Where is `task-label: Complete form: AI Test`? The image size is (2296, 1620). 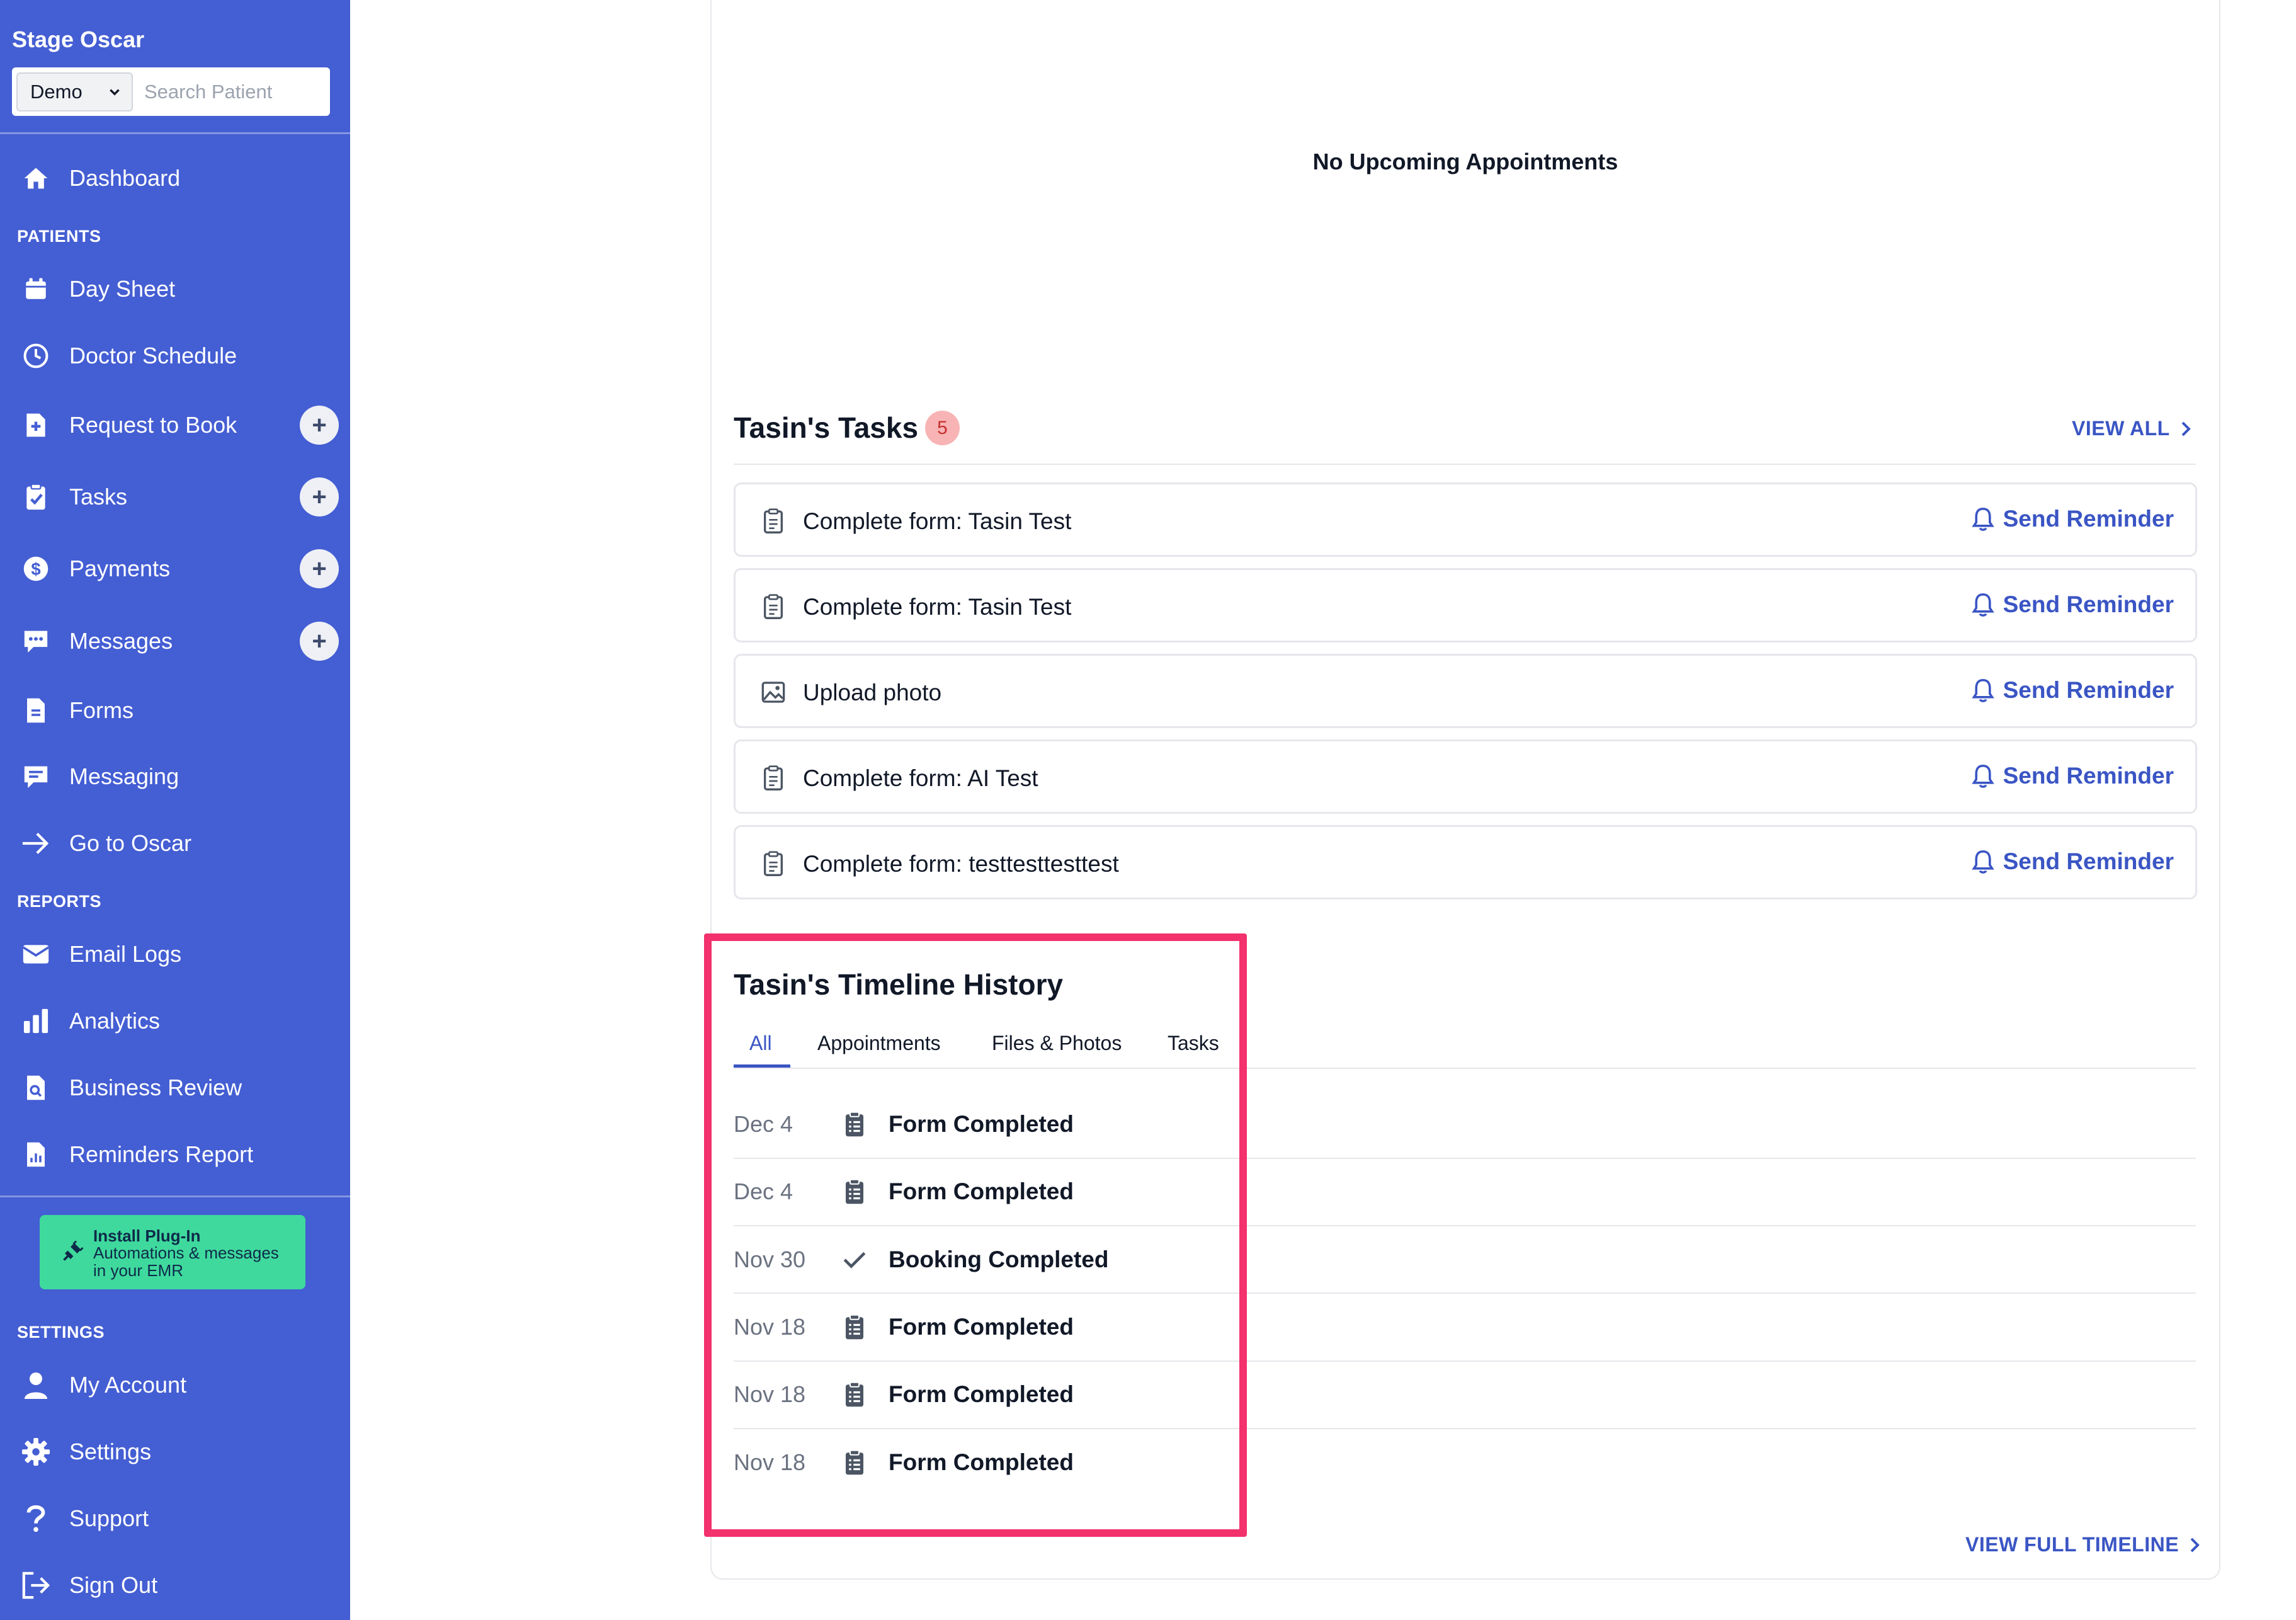
task-label: Complete form: AI Test is located at coordinates (921, 778).